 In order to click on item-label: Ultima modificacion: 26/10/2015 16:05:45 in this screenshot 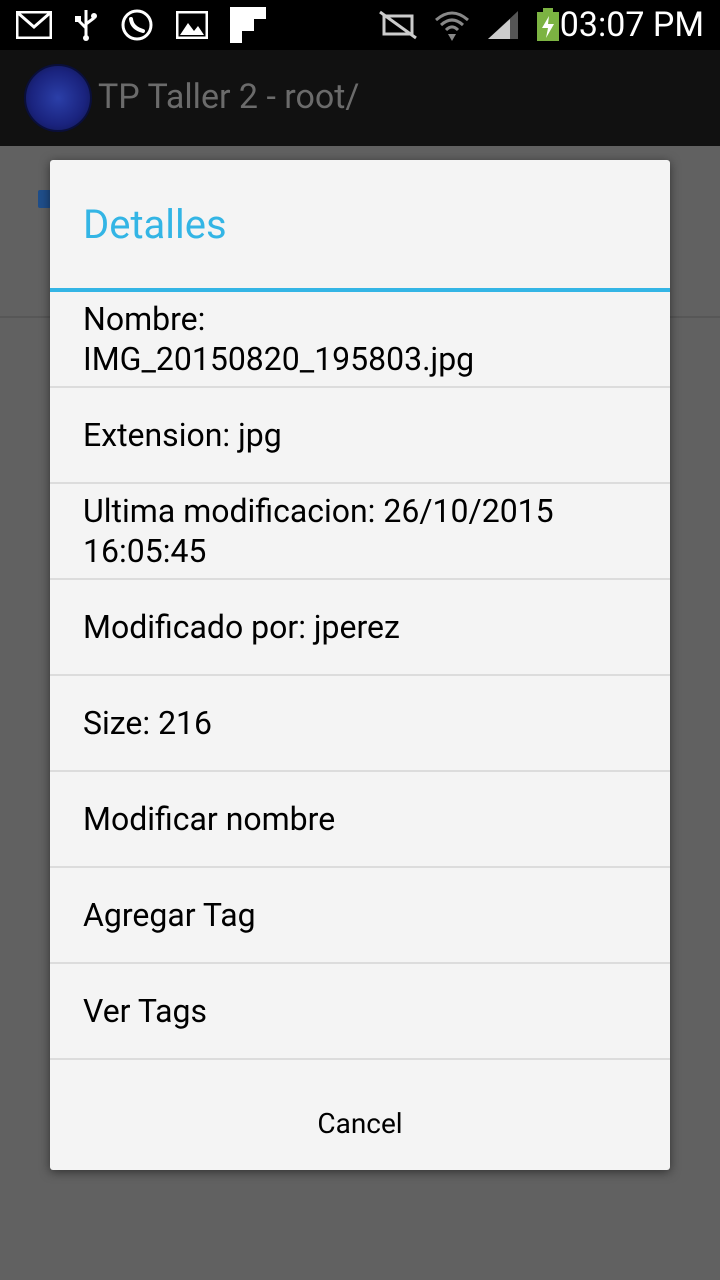, I will do `click(318, 531)`.